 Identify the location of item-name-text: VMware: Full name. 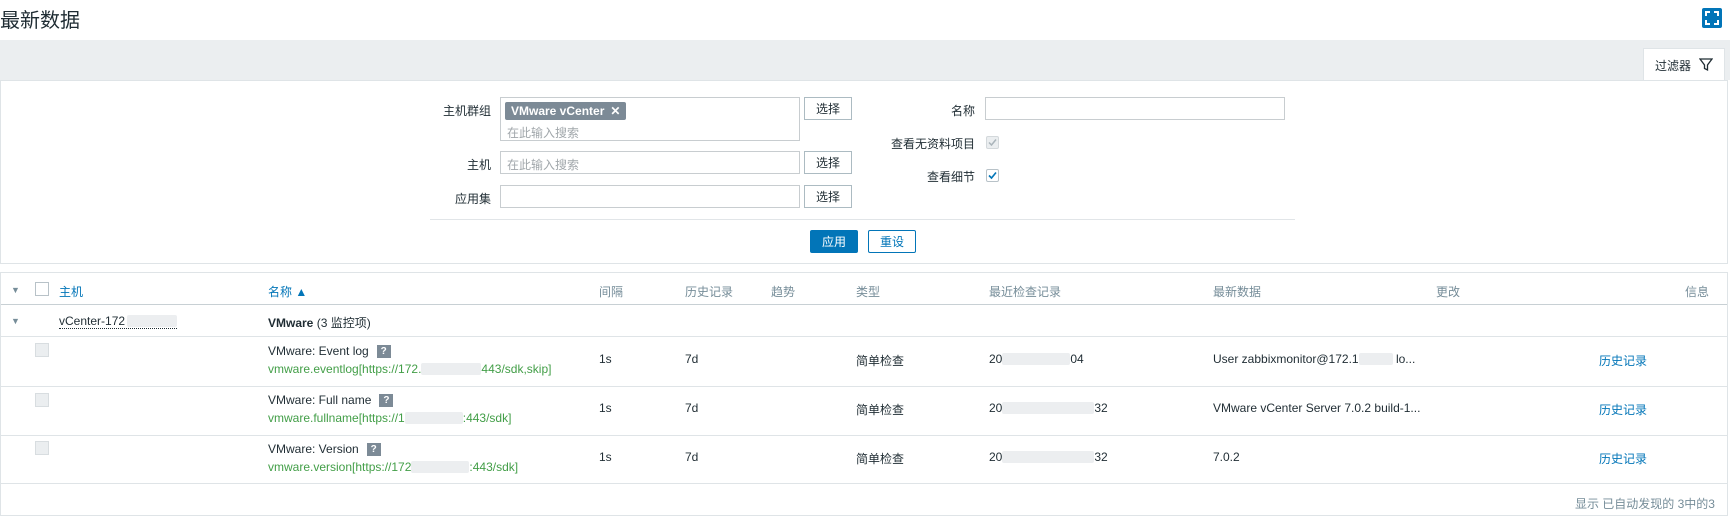
(320, 400).